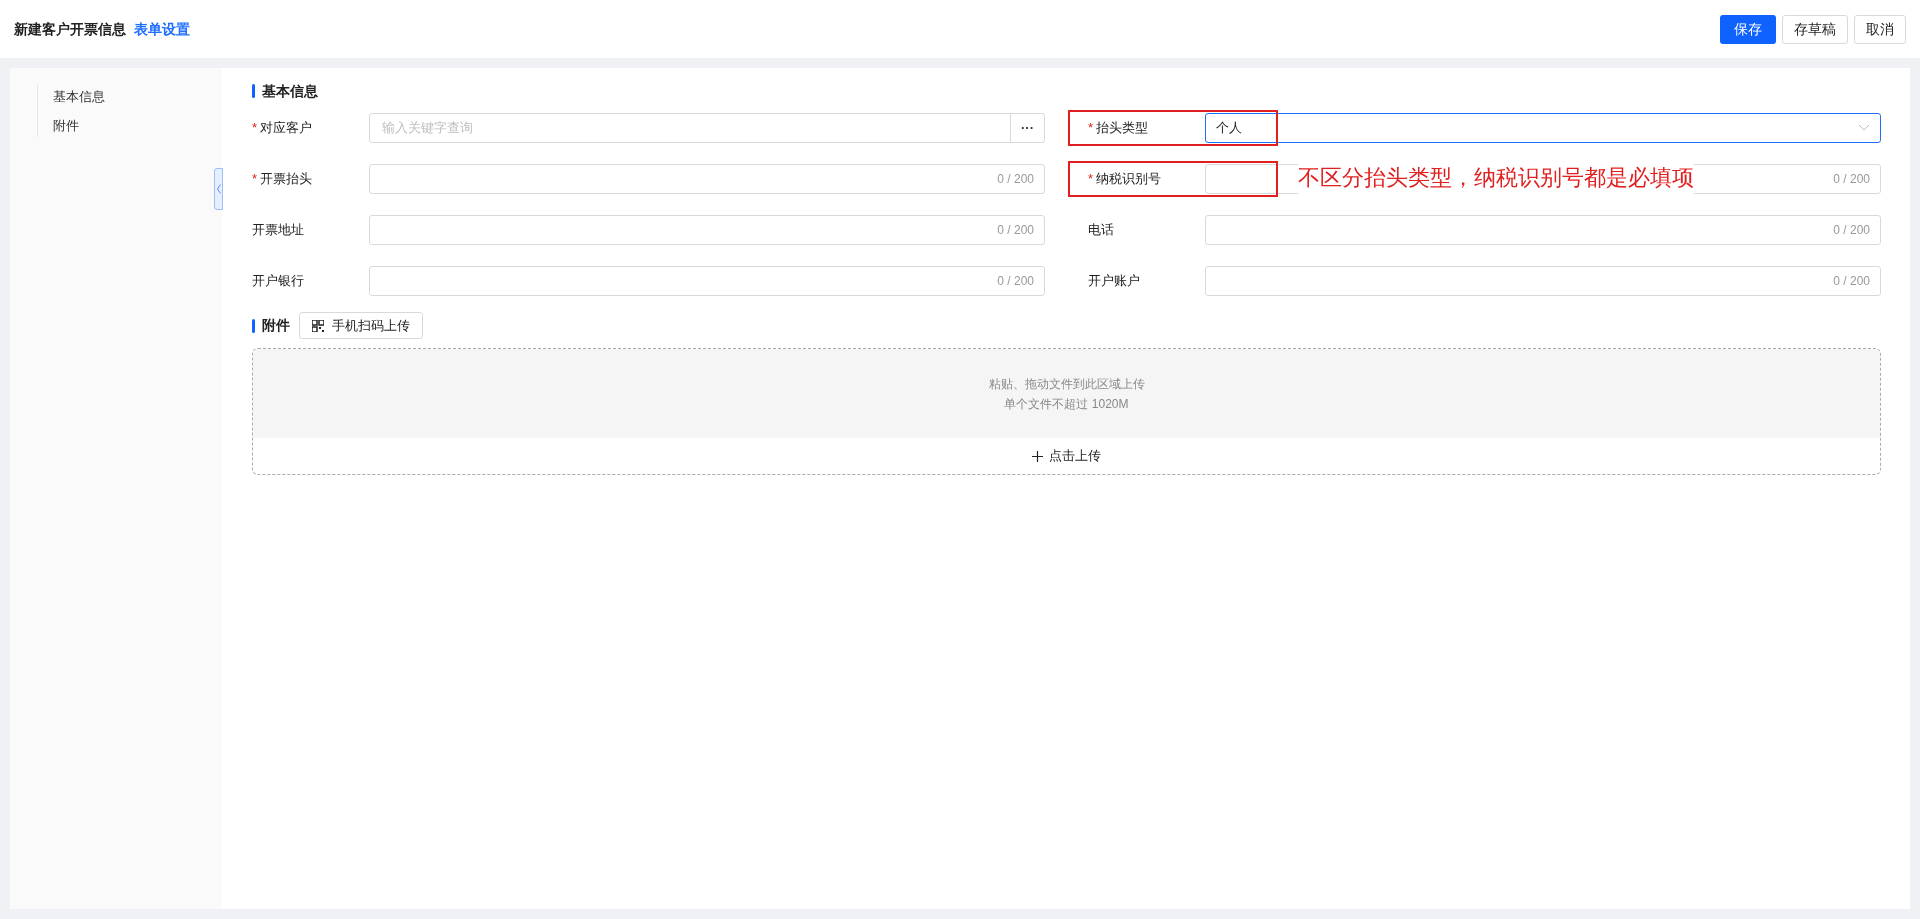 The height and width of the screenshot is (919, 1920). I want to click on field-label: 开户银行, so click(278, 281).